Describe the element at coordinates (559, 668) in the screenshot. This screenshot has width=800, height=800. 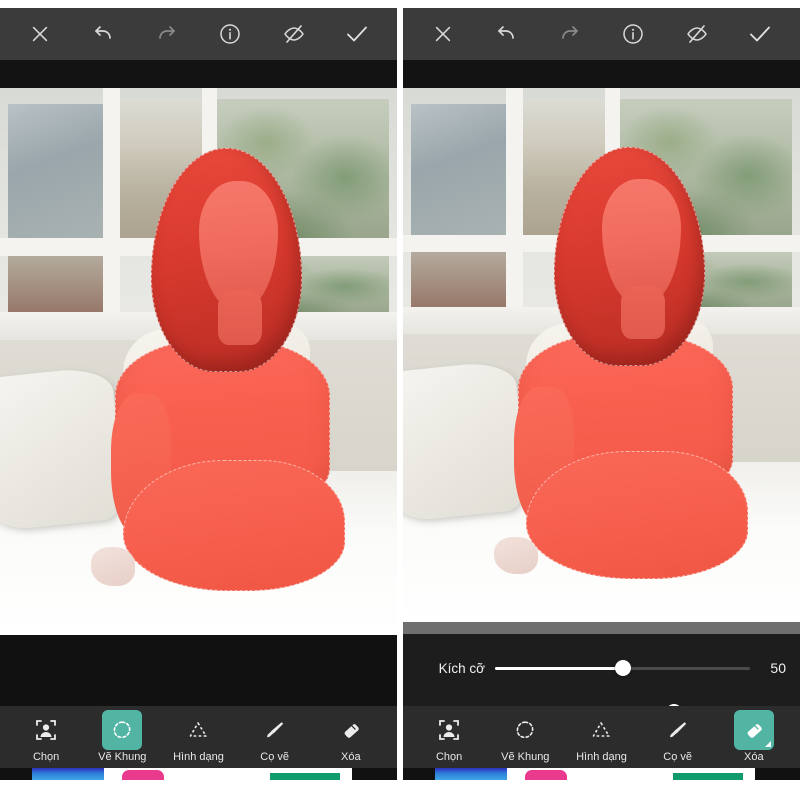
I see `slider-track-fill` at that location.